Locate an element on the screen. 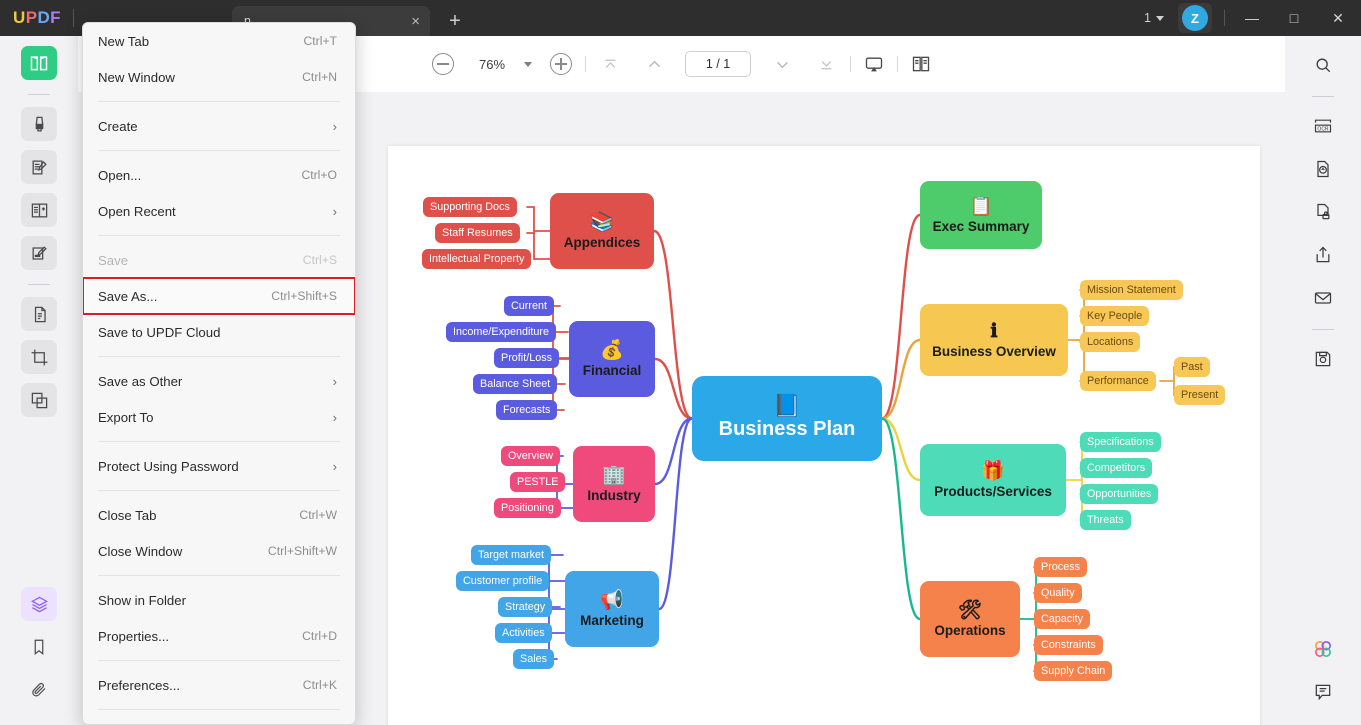 This screenshot has height=725, width=1361. sidebar-item-convert is located at coordinates (39, 314).